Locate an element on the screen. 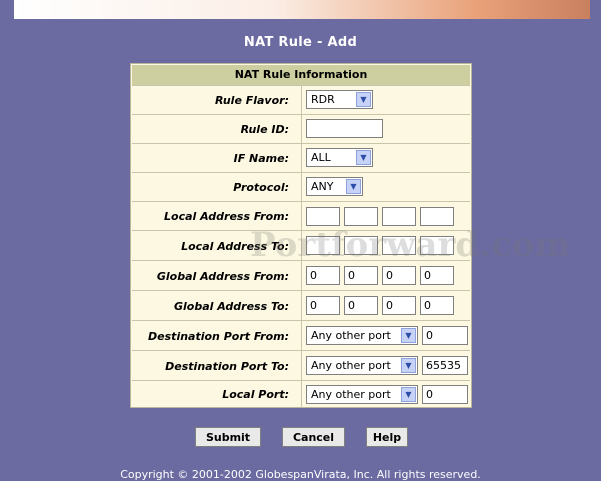  form-header: NAT Rule Information is located at coordinates (301, 75).